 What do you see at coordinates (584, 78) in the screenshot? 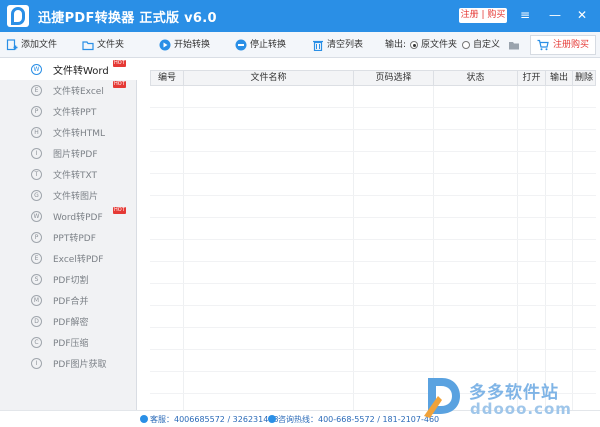
I see `col-delete-header: 删除` at bounding box center [584, 78].